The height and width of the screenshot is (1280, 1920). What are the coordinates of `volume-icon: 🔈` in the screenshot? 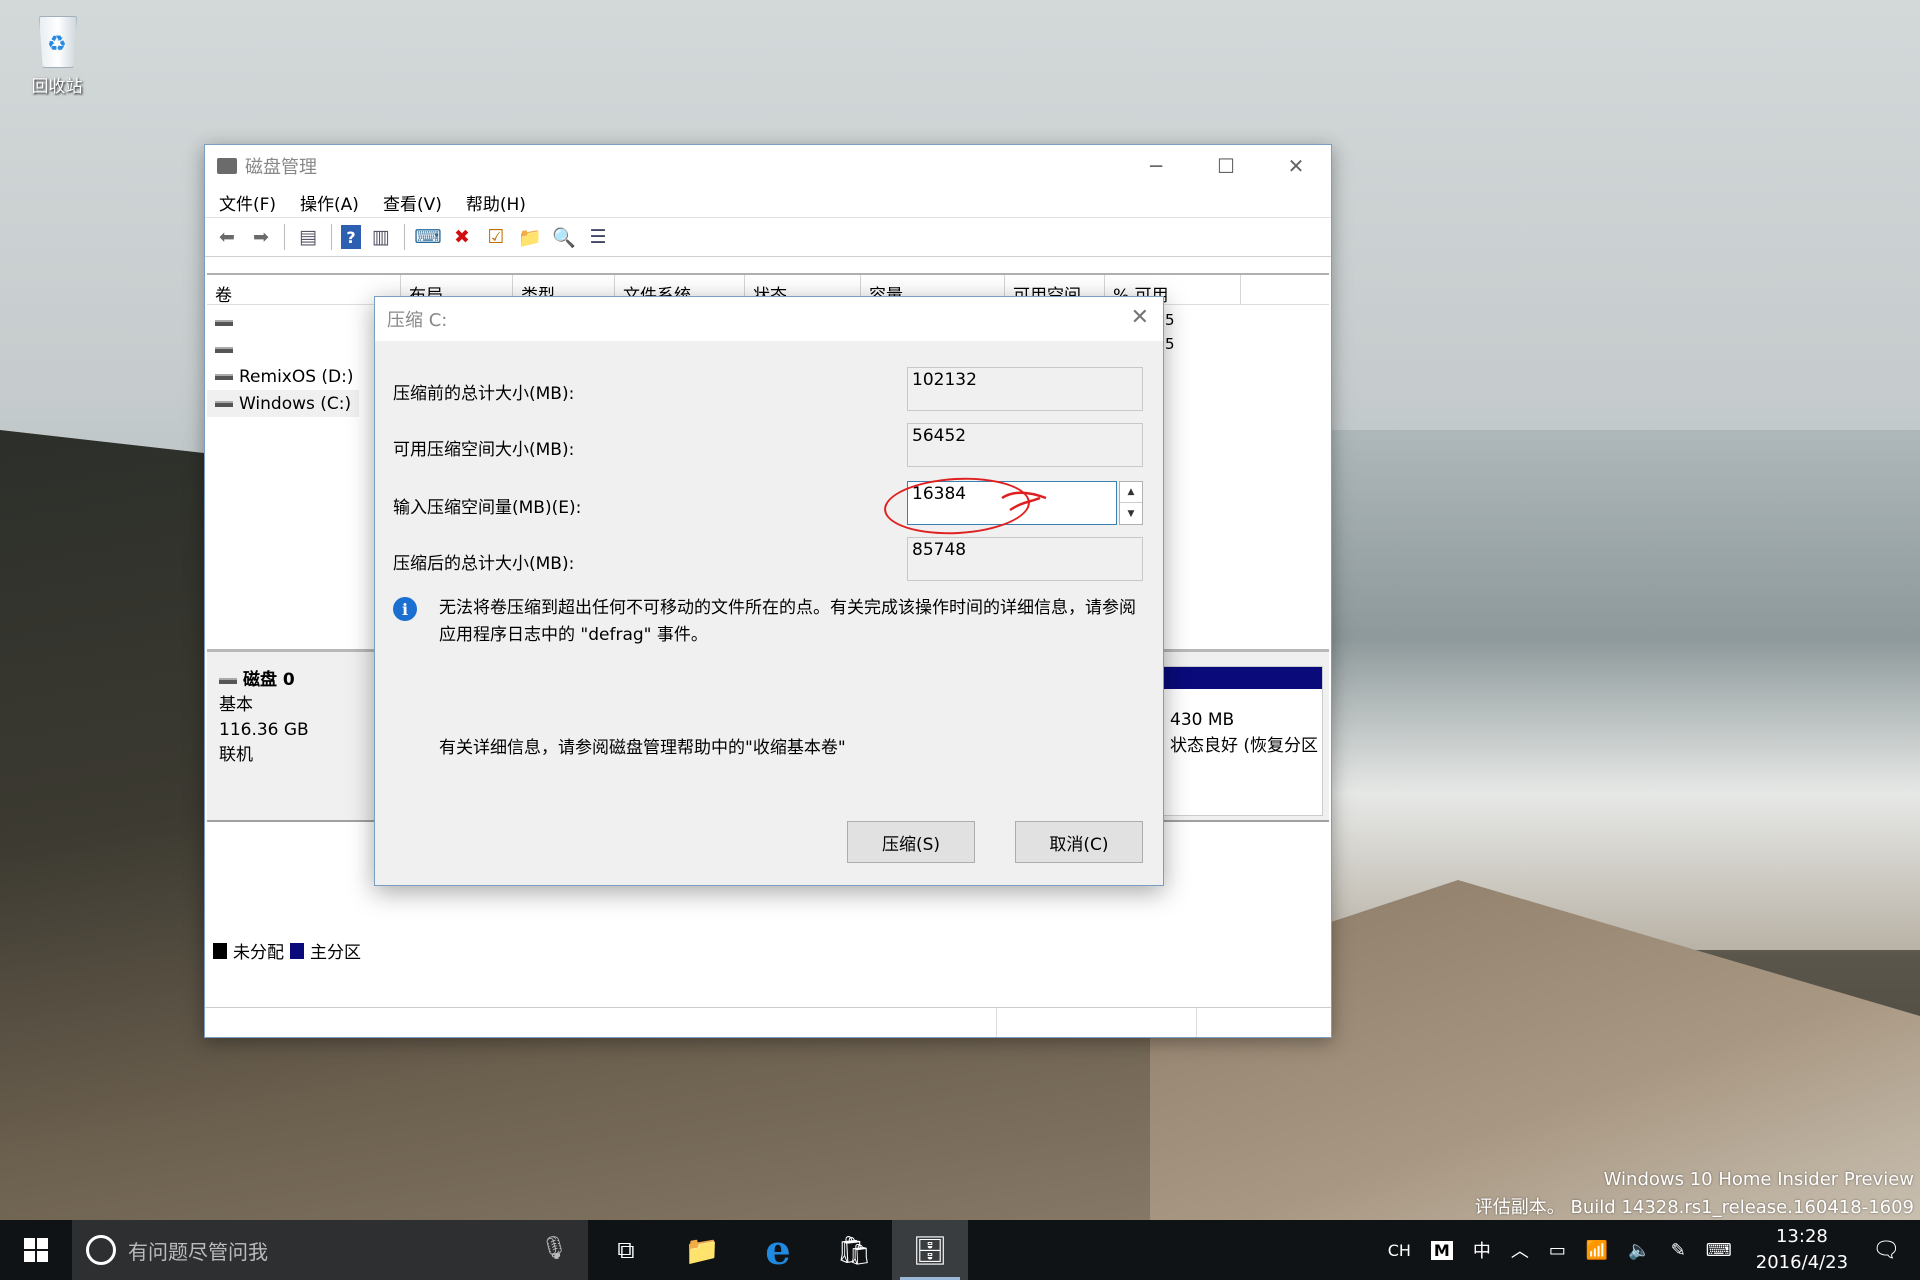 It's located at (1639, 1250).